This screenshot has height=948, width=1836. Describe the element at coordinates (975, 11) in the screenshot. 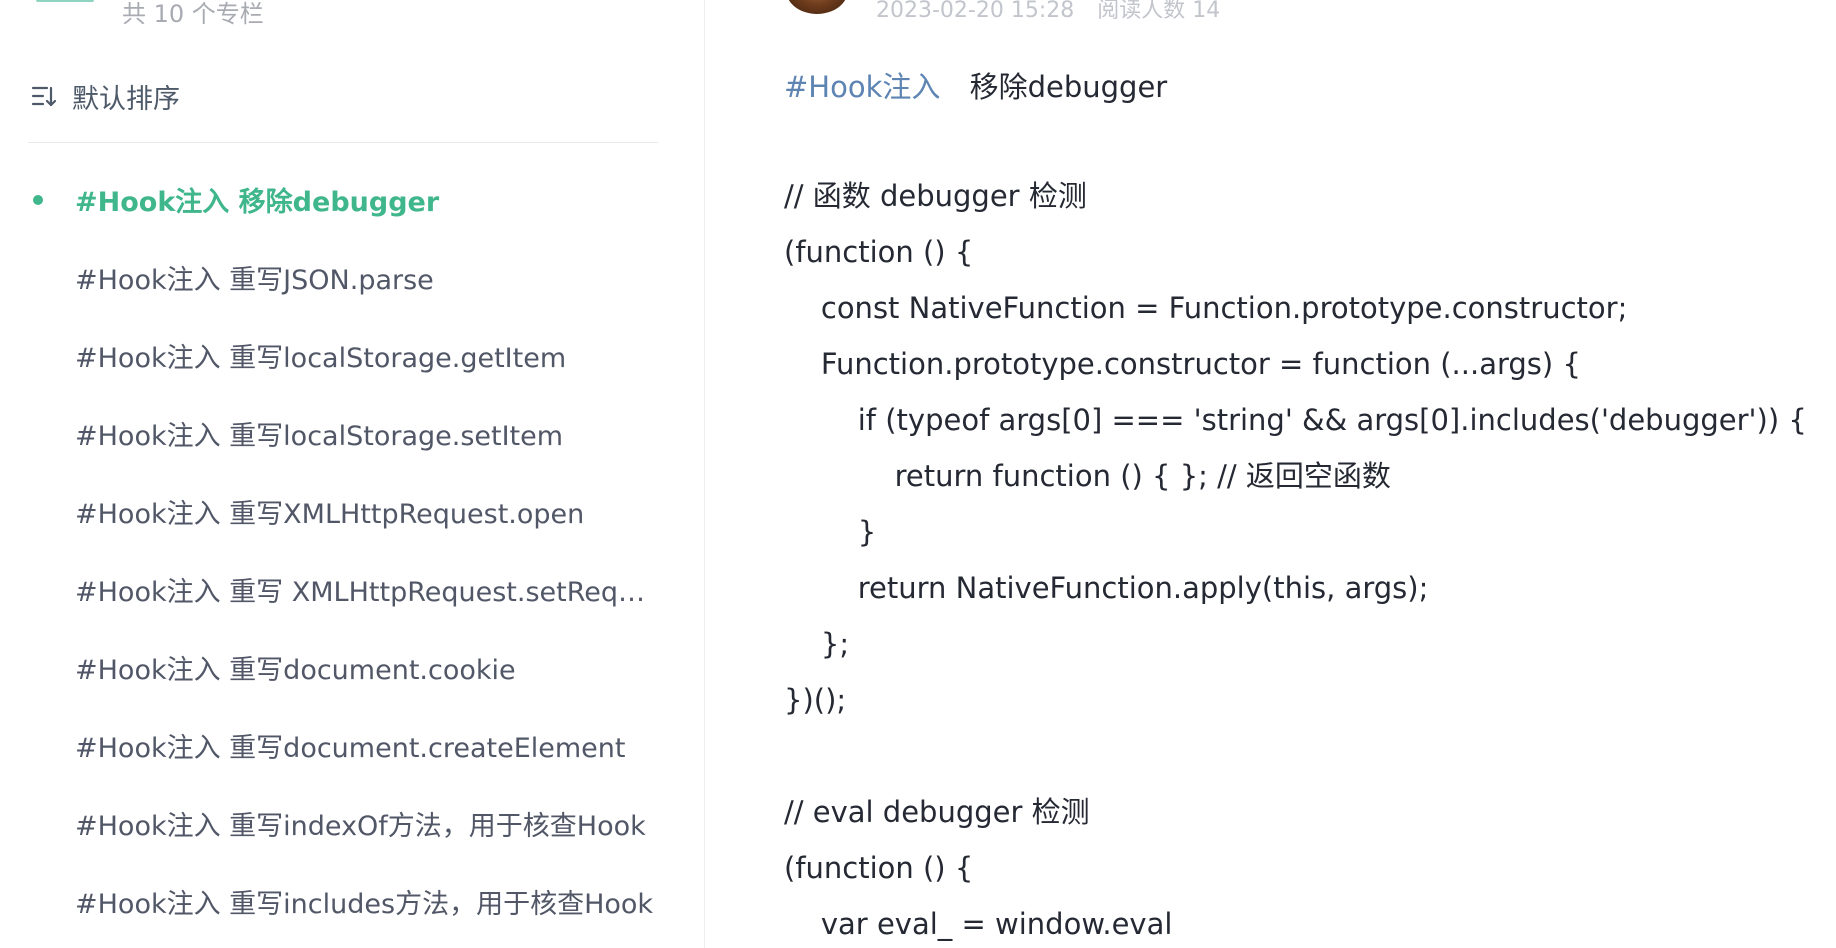

I see `publish-date: 2023-02-20 15:28` at that location.